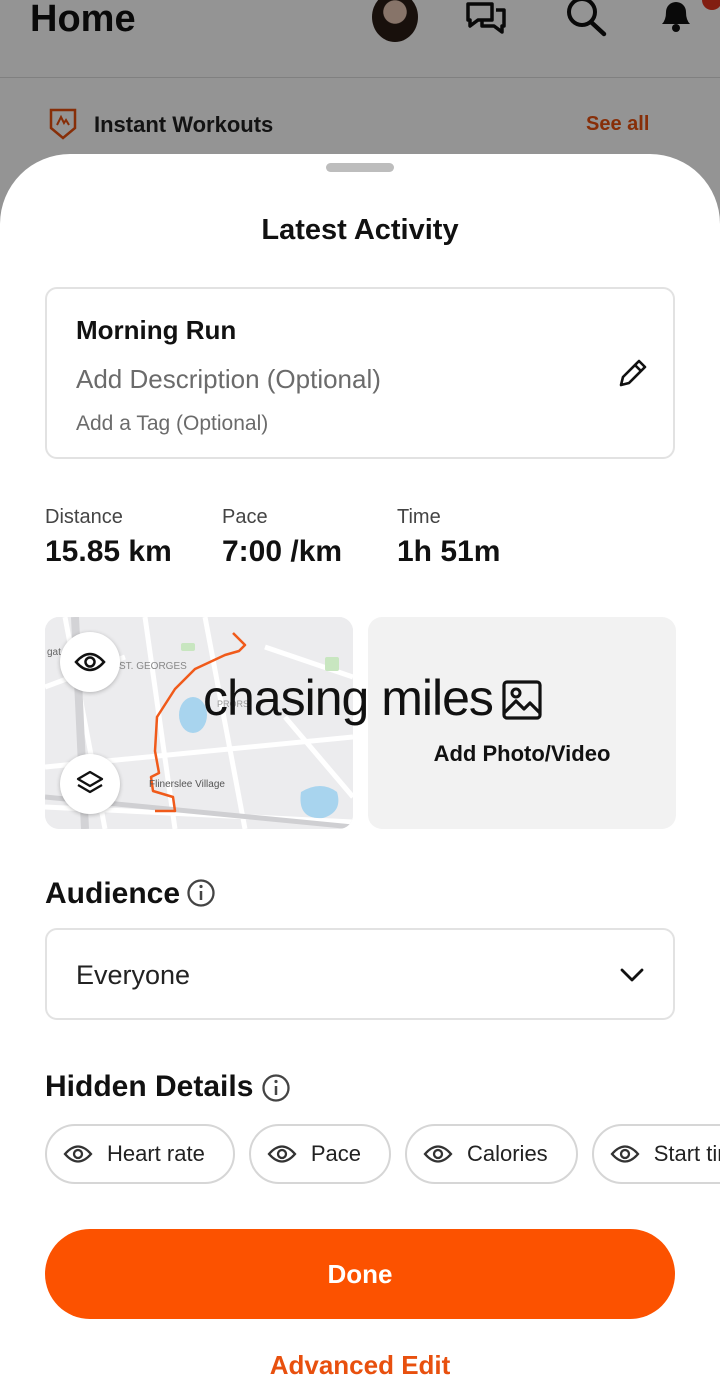  I want to click on add-photo-video-label: Add Photo/Video, so click(522, 753).